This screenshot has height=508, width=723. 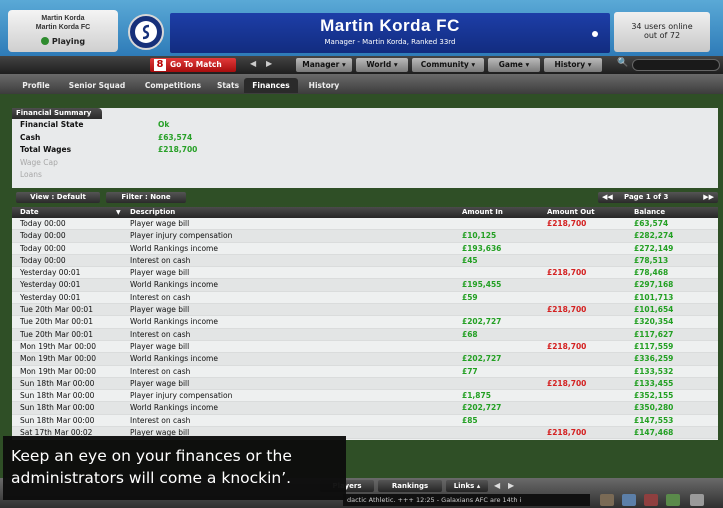 What do you see at coordinates (708, 197) in the screenshot?
I see `next-page-icon: ▶▶` at bounding box center [708, 197].